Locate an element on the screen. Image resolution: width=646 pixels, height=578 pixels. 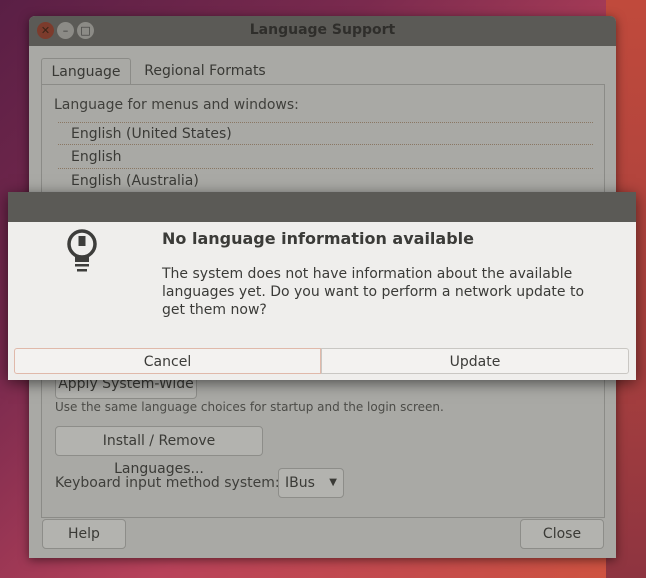
help-button: Help is located at coordinates (84, 534).